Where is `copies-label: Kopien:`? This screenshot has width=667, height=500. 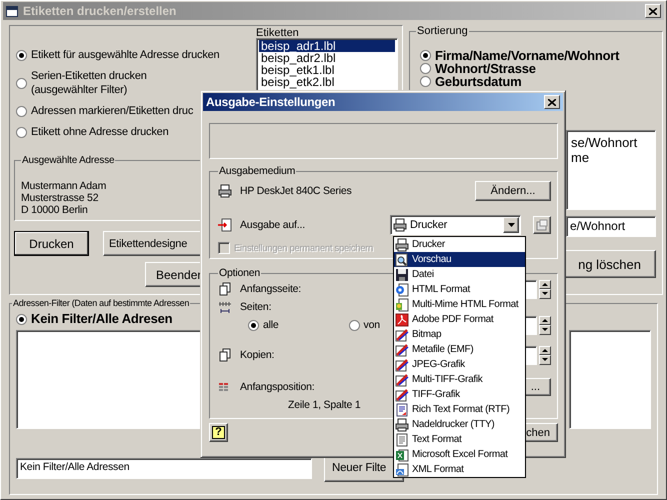 copies-label: Kopien: is located at coordinates (257, 355).